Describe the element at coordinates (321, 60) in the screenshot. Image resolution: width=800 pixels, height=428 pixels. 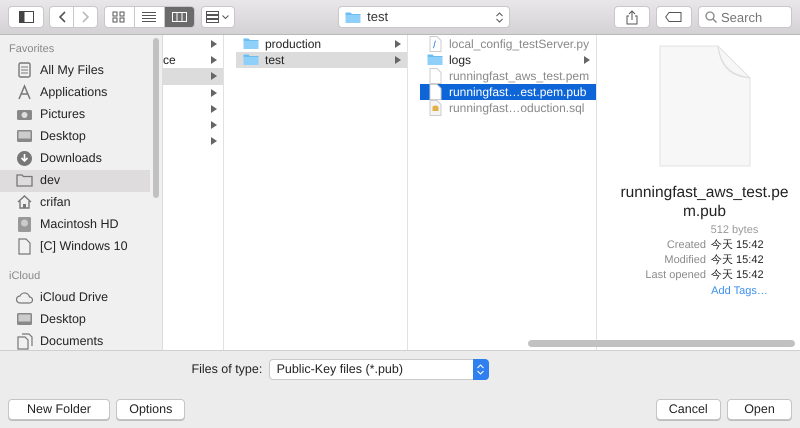
I see `file-row: test` at that location.